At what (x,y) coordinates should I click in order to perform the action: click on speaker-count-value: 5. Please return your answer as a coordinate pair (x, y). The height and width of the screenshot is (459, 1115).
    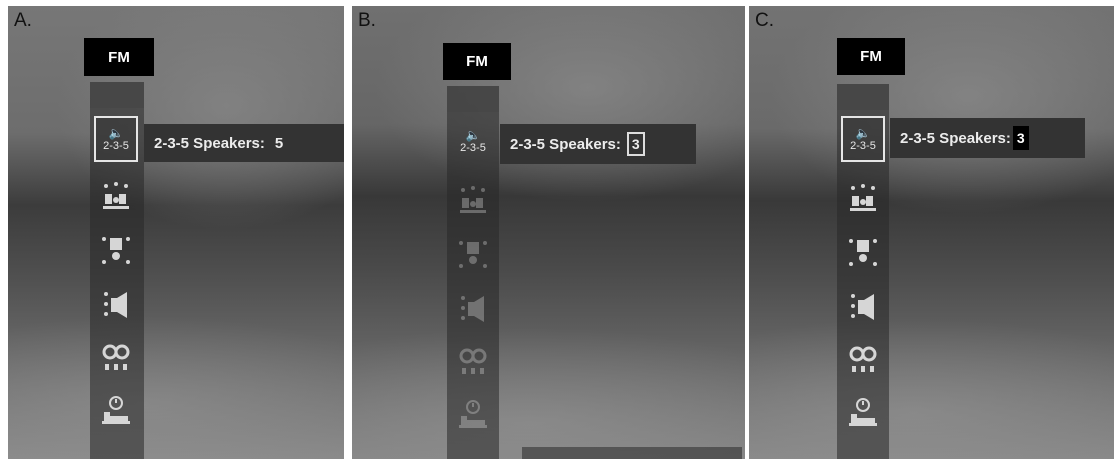
    Looking at the image, I should click on (279, 143).